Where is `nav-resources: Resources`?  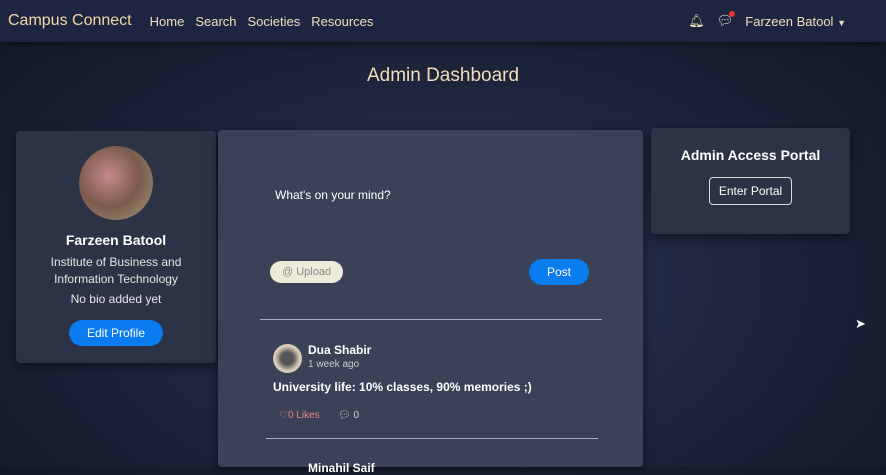
nav-resources: Resources is located at coordinates (342, 21).